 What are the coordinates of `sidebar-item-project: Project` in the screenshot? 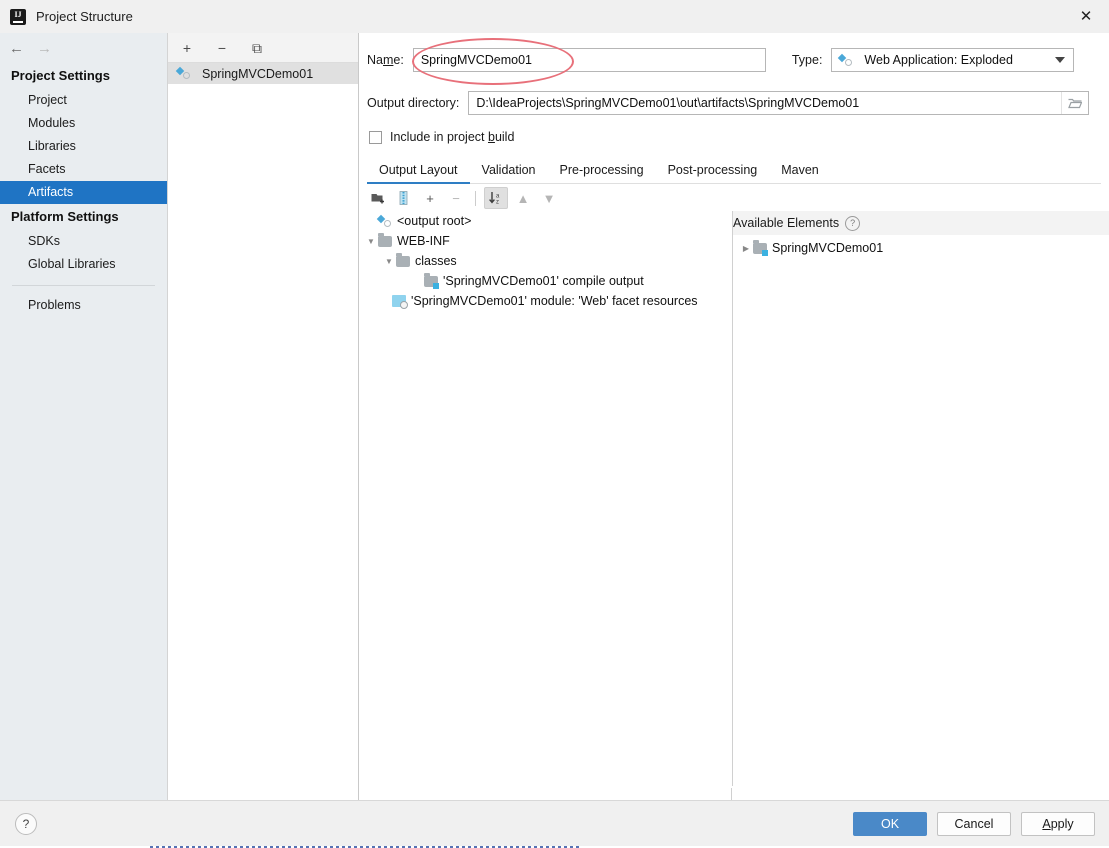 It's located at (83, 100).